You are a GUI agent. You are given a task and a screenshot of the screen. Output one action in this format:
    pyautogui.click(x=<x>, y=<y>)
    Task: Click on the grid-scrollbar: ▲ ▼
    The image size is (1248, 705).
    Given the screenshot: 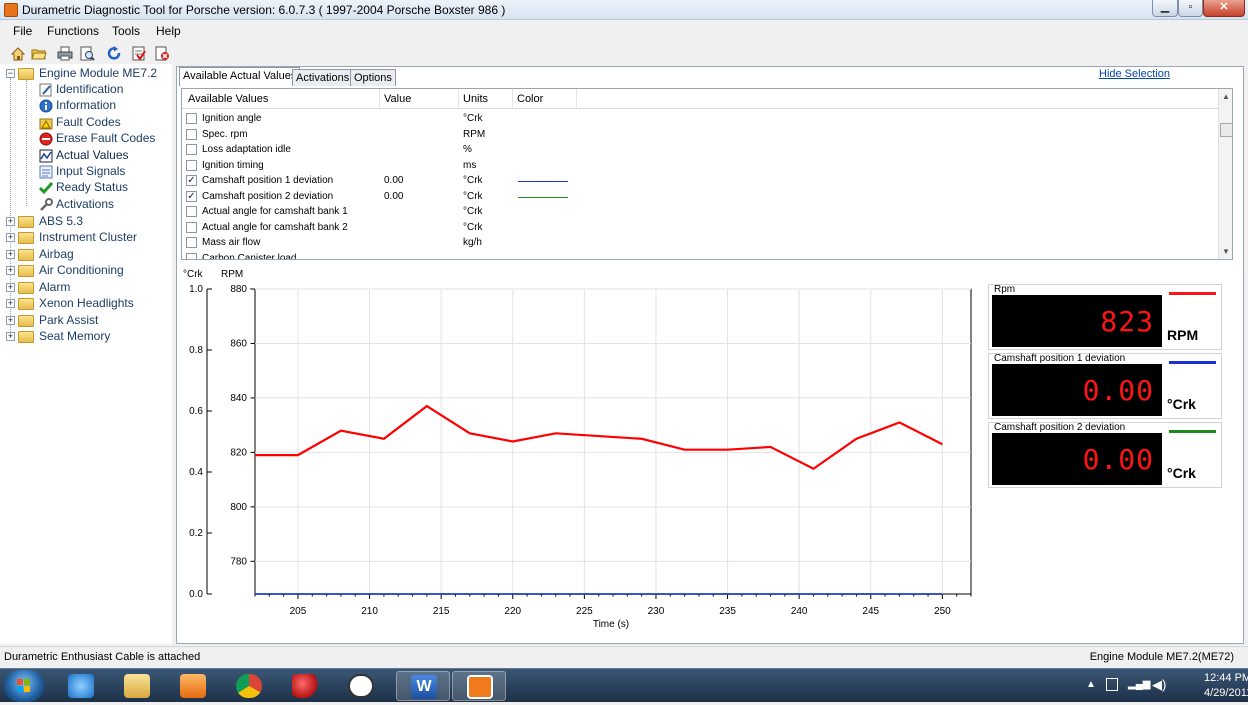 What is the action you would take?
    pyautogui.click(x=1225, y=174)
    